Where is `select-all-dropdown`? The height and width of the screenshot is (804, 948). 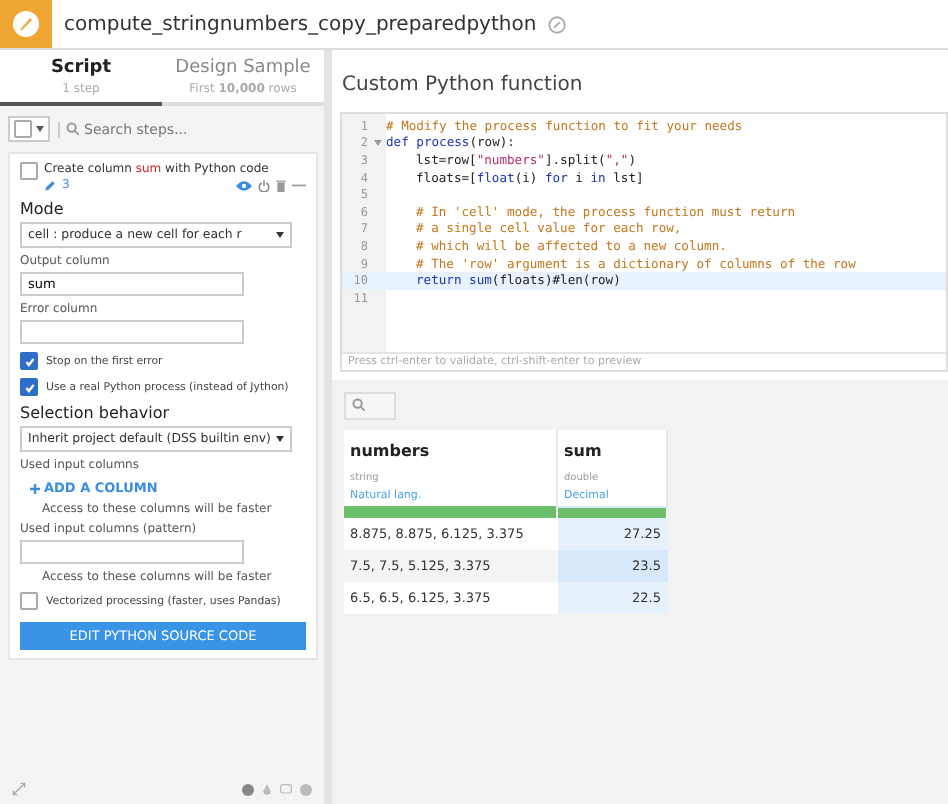
select-all-dropdown is located at coordinates (29, 129).